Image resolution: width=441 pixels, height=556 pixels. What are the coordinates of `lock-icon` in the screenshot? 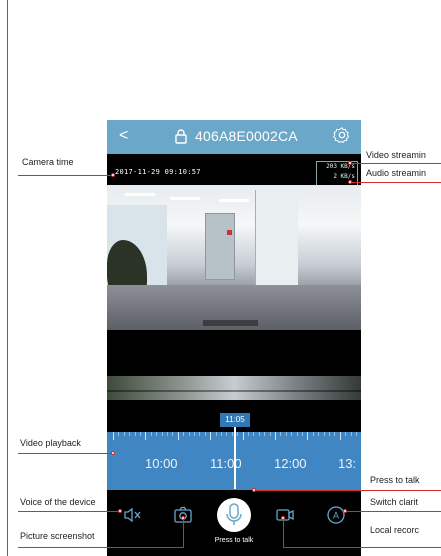 It's located at (181, 136).